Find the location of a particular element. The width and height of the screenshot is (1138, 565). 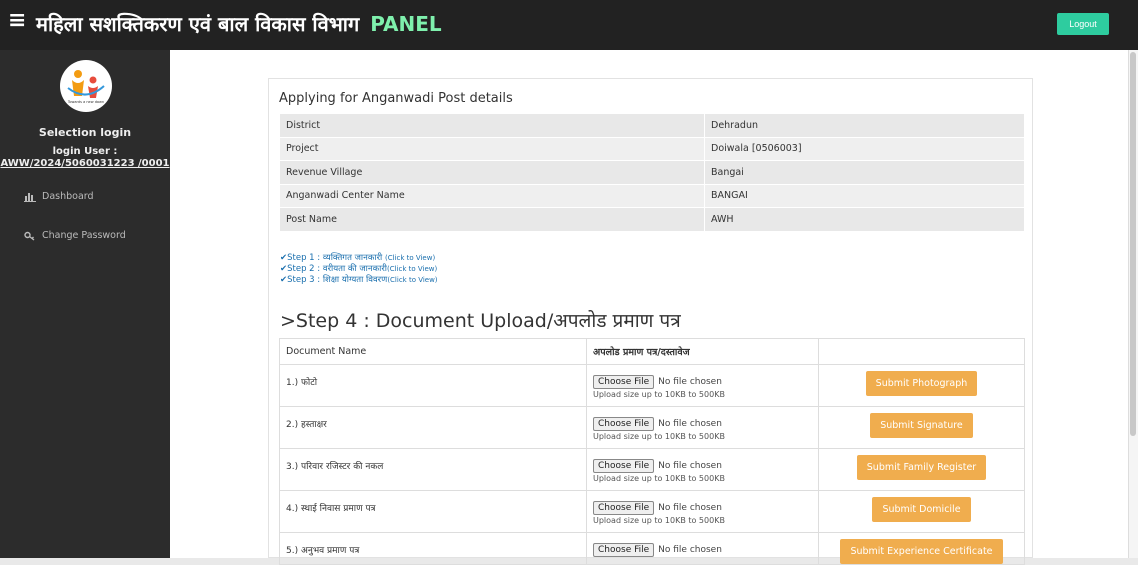

key-icon is located at coordinates (29, 236).